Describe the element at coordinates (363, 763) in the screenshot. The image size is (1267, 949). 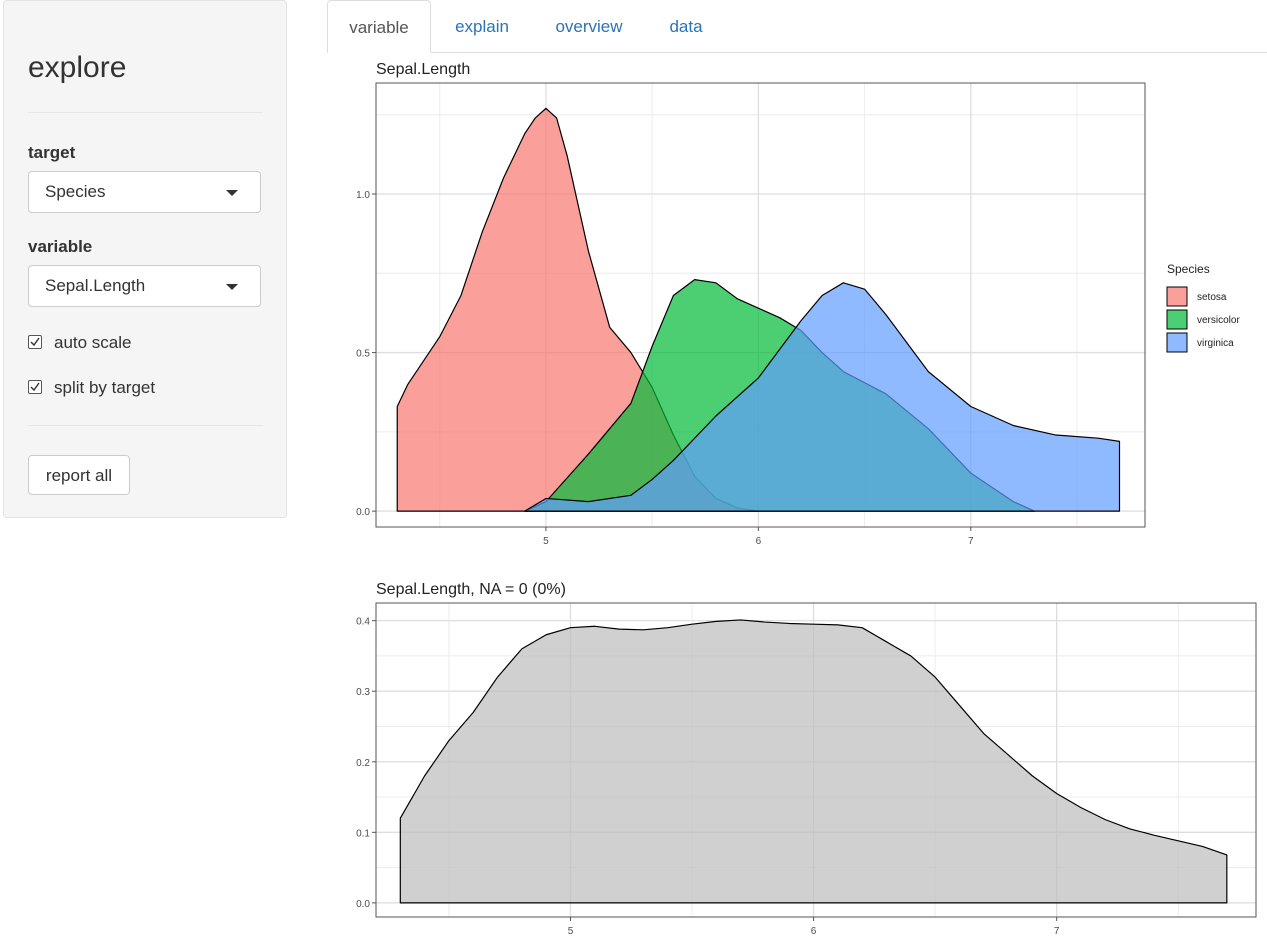
I see `y-tick-label: 0.2` at that location.